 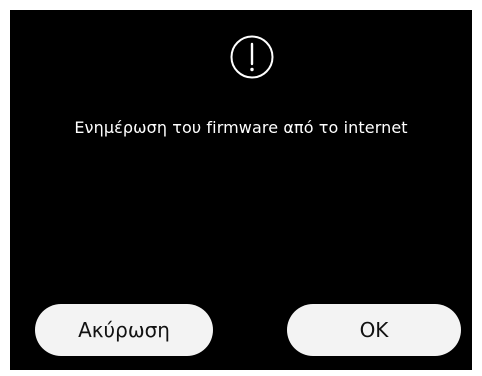 What do you see at coordinates (241, 127) in the screenshot?
I see `dialog-message: Ενημέρωση του firmware από το internet` at bounding box center [241, 127].